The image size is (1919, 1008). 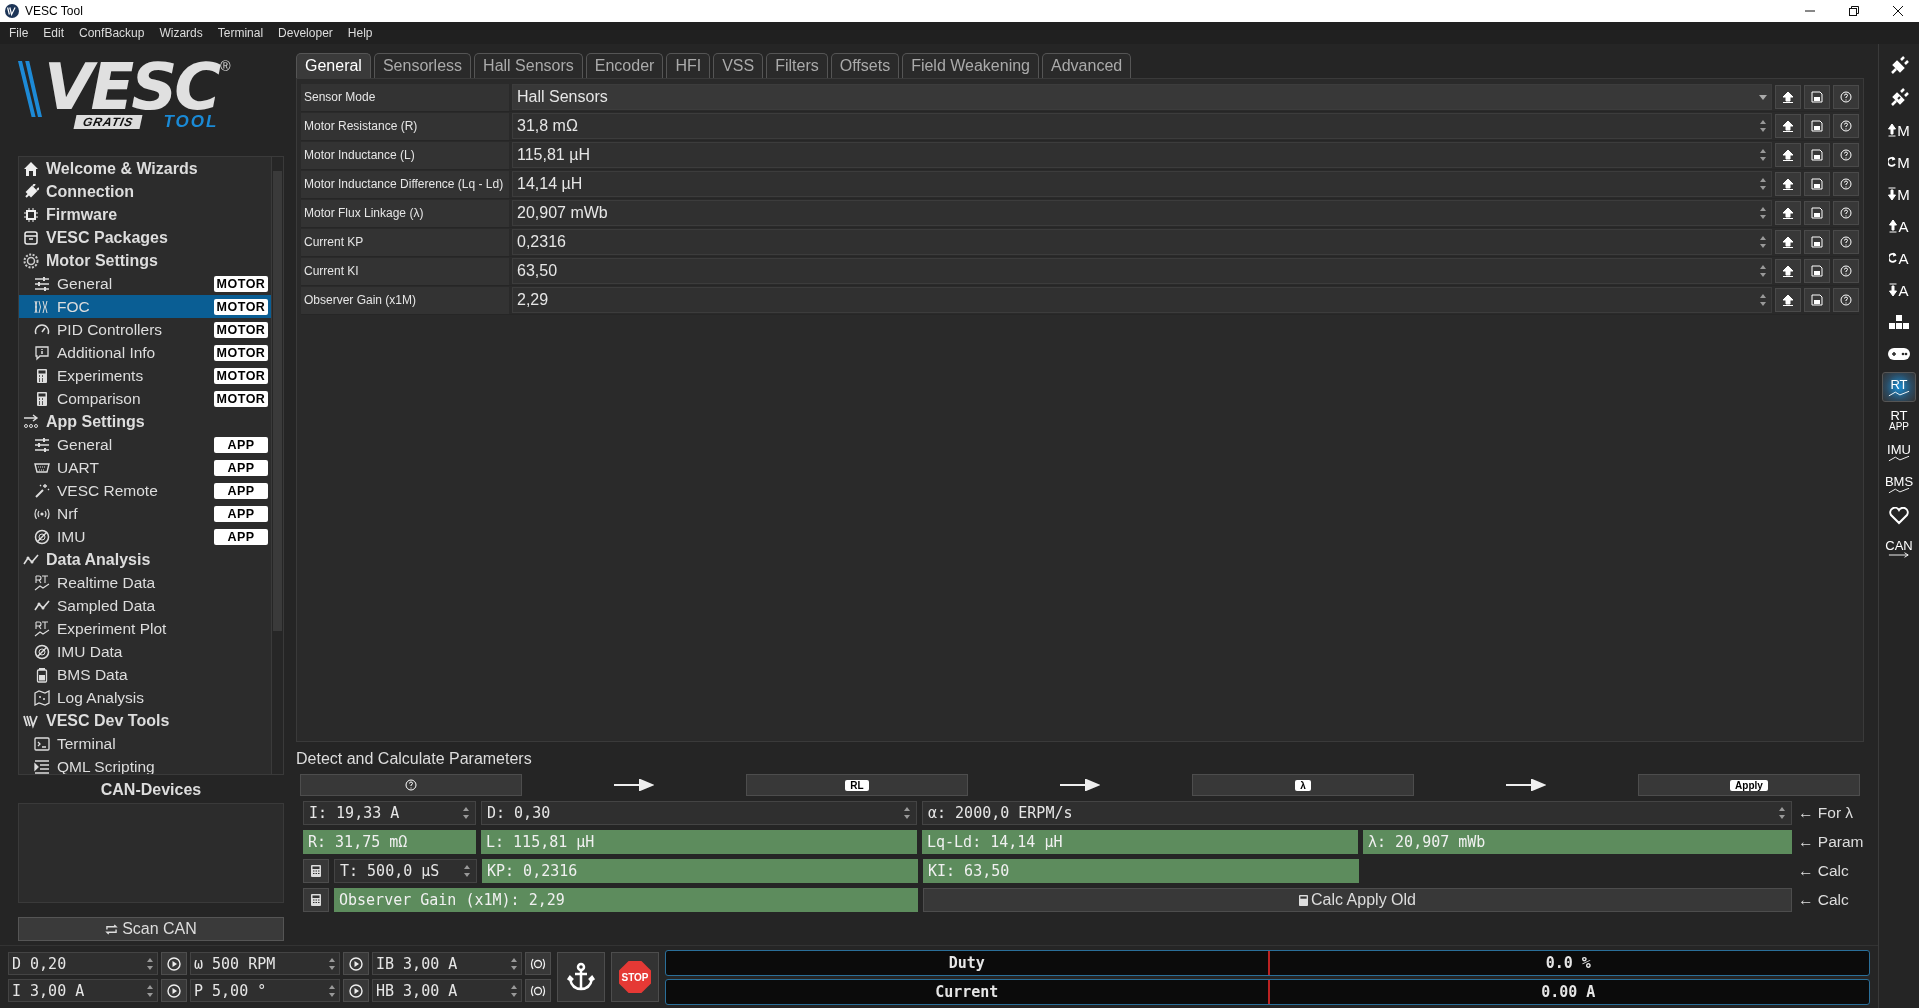 I want to click on tree-item: General MOTOR, so click(x=145, y=283).